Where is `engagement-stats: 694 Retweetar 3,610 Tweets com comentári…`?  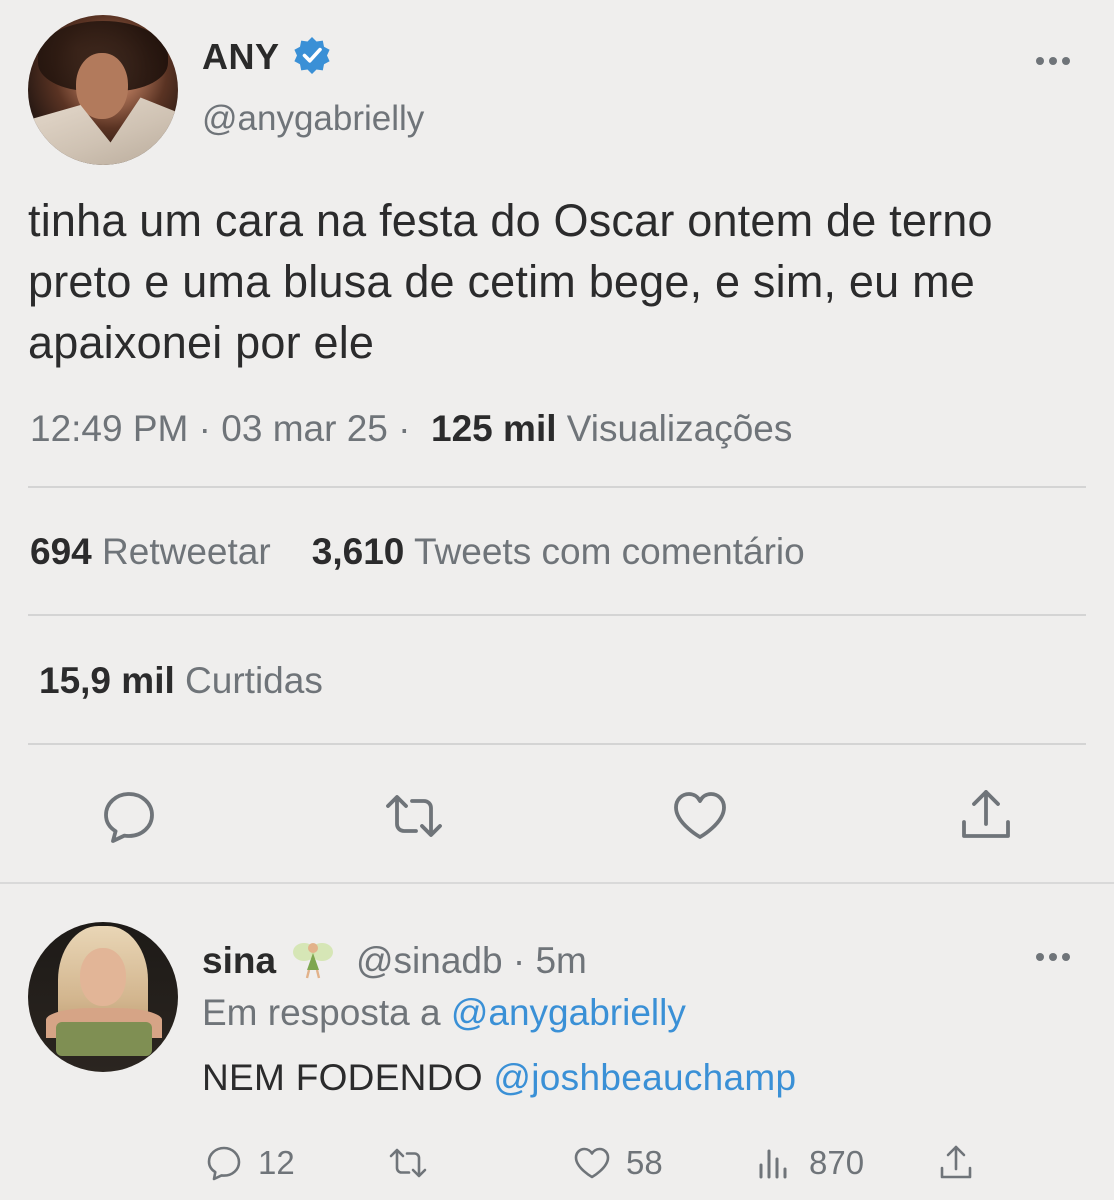
engagement-stats: 694 Retweetar 3,610 Tweets com comentári… is located at coordinates (417, 552).